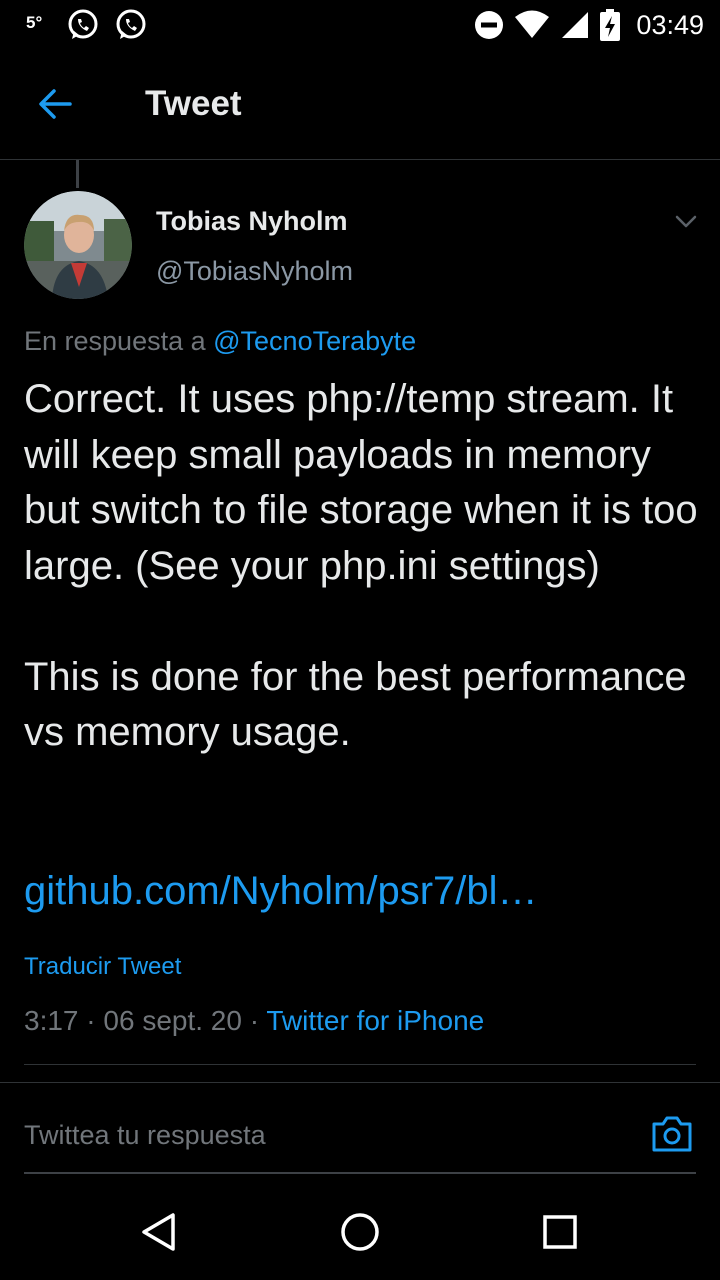 This screenshot has width=720, height=1280. I want to click on nav-recents-icon, so click(560, 1232).